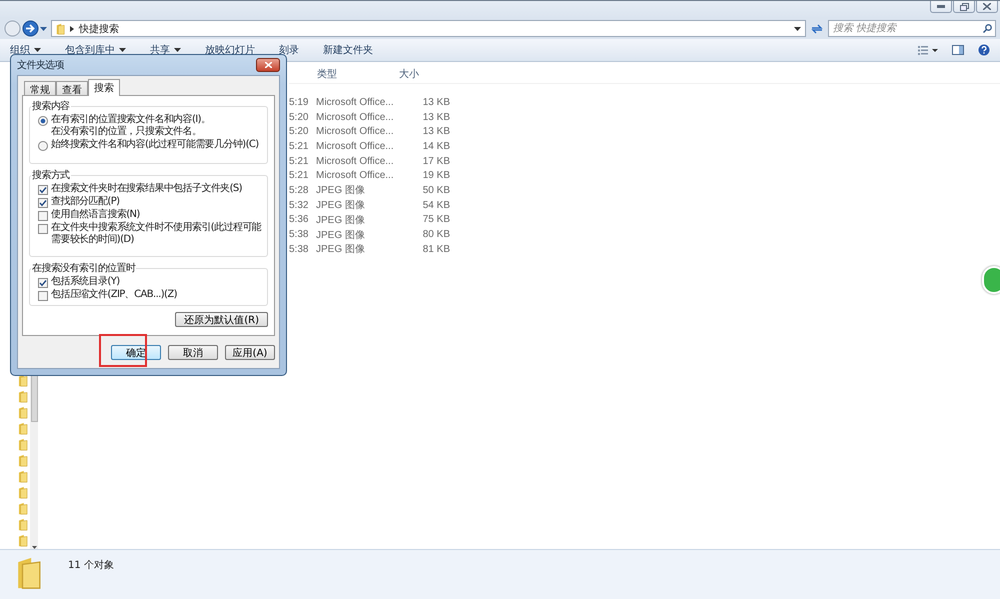  I want to click on tab: 搜索, so click(104, 87).